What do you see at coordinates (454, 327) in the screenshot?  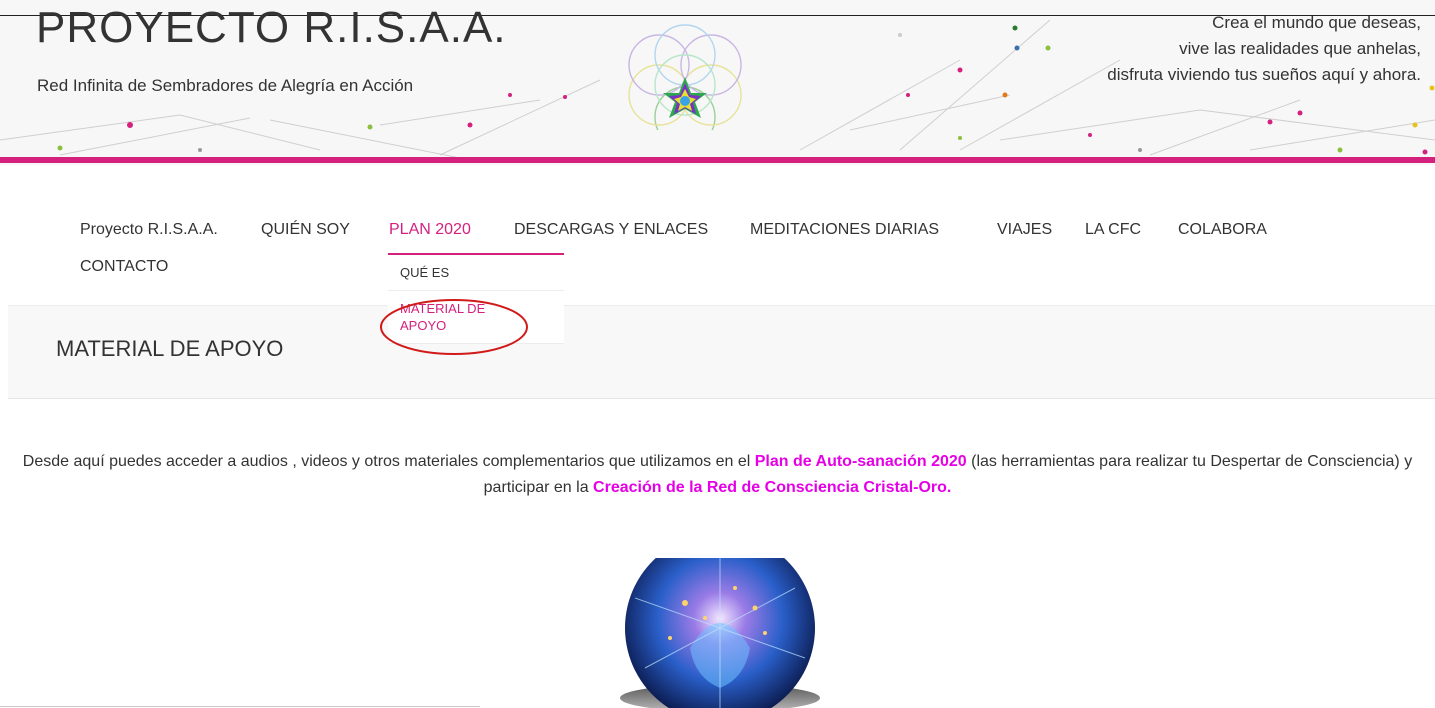 I see `red-highlight-oval` at bounding box center [454, 327].